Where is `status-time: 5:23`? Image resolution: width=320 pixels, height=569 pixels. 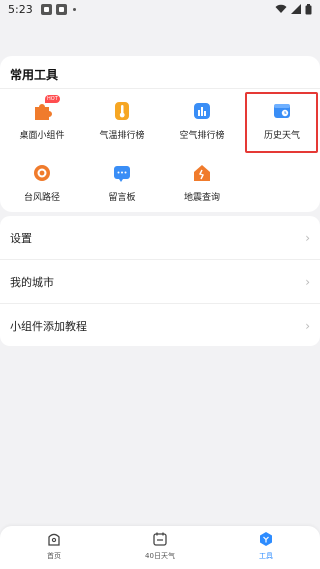
status-time: 5:23 is located at coordinates (20, 9).